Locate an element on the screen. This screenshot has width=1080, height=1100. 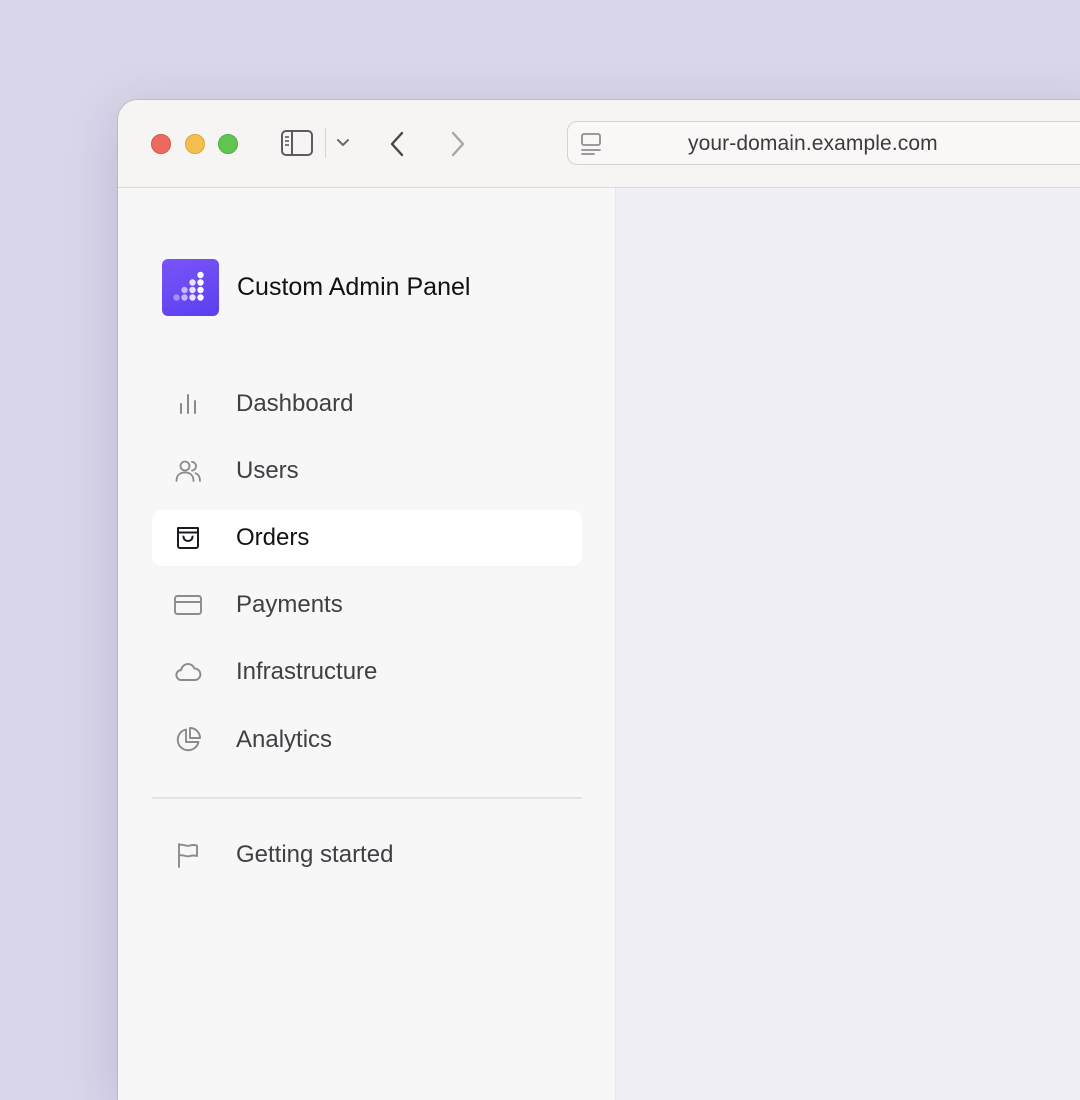
sidebar-item-payments: Payments is located at coordinates (367, 605).